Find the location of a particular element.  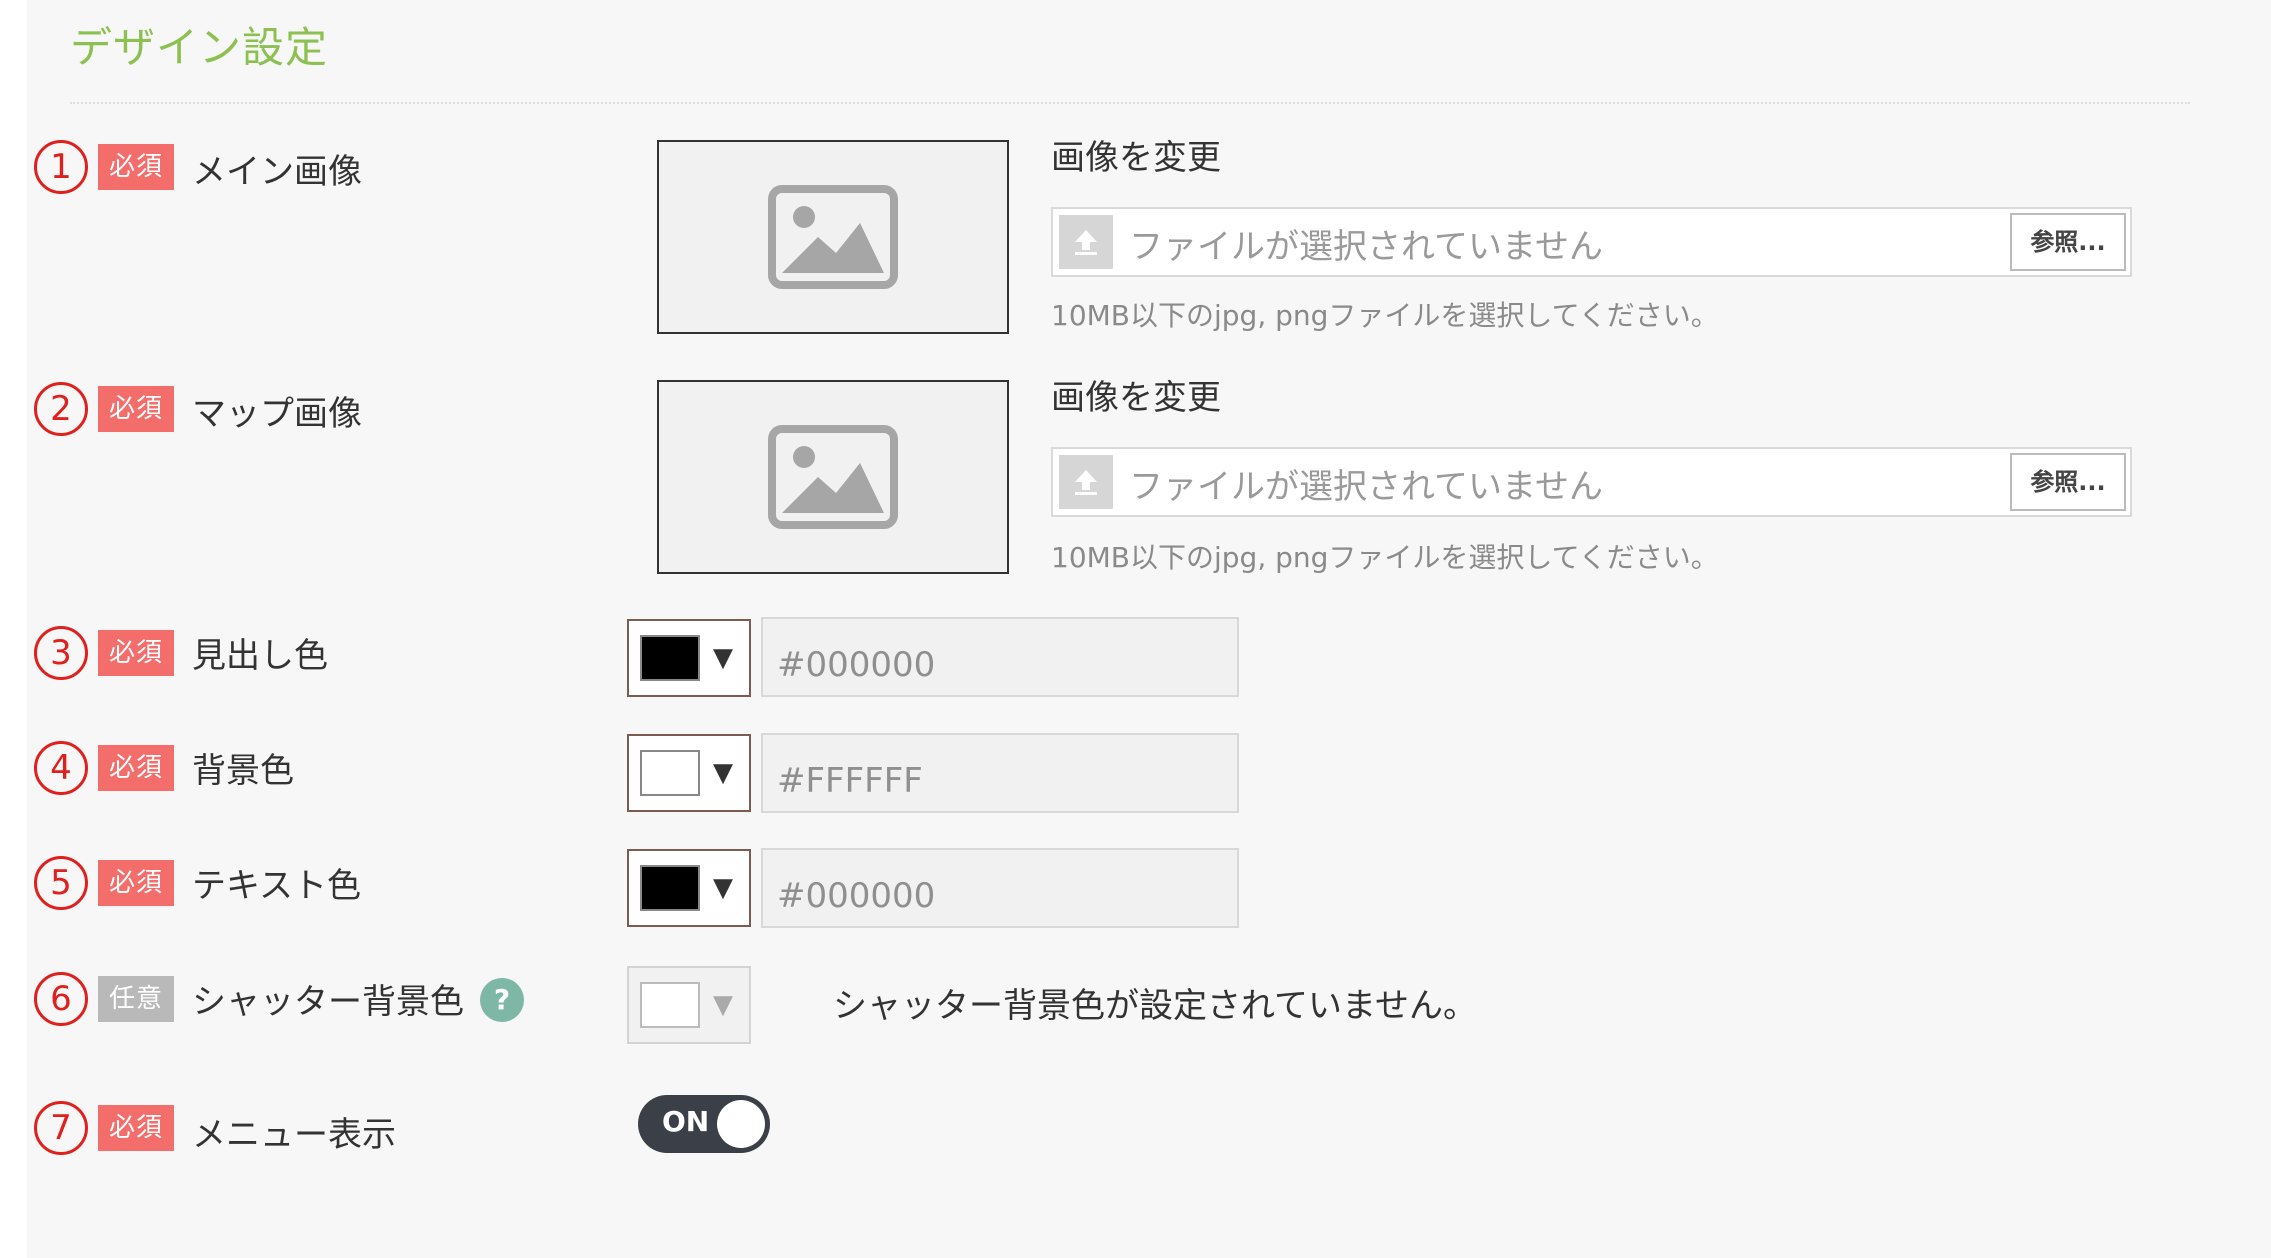

text-color-input is located at coordinates (1000, 888).